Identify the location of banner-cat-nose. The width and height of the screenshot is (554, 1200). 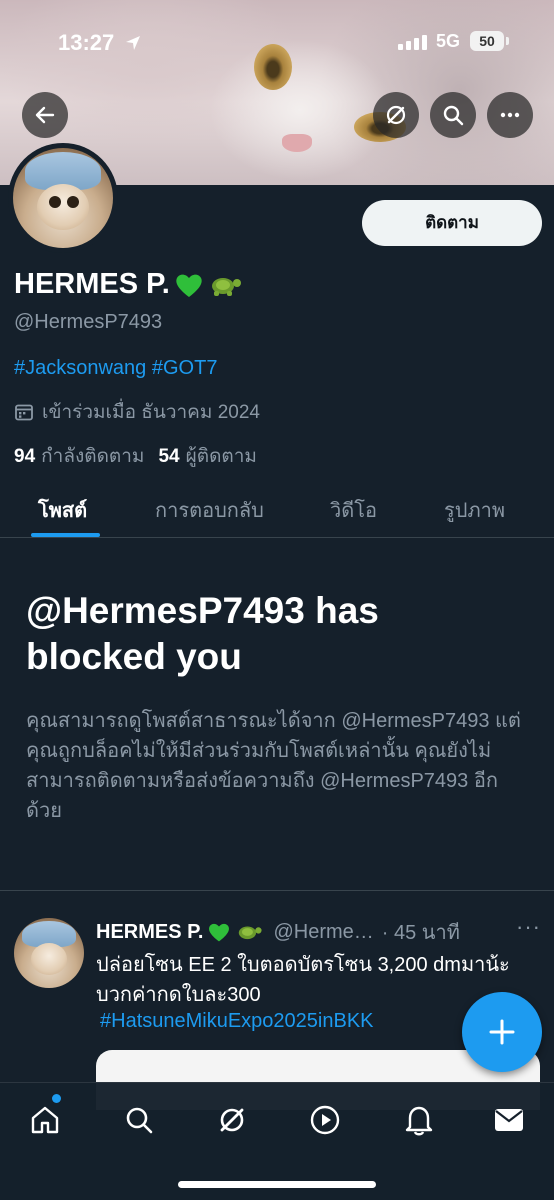
(297, 143).